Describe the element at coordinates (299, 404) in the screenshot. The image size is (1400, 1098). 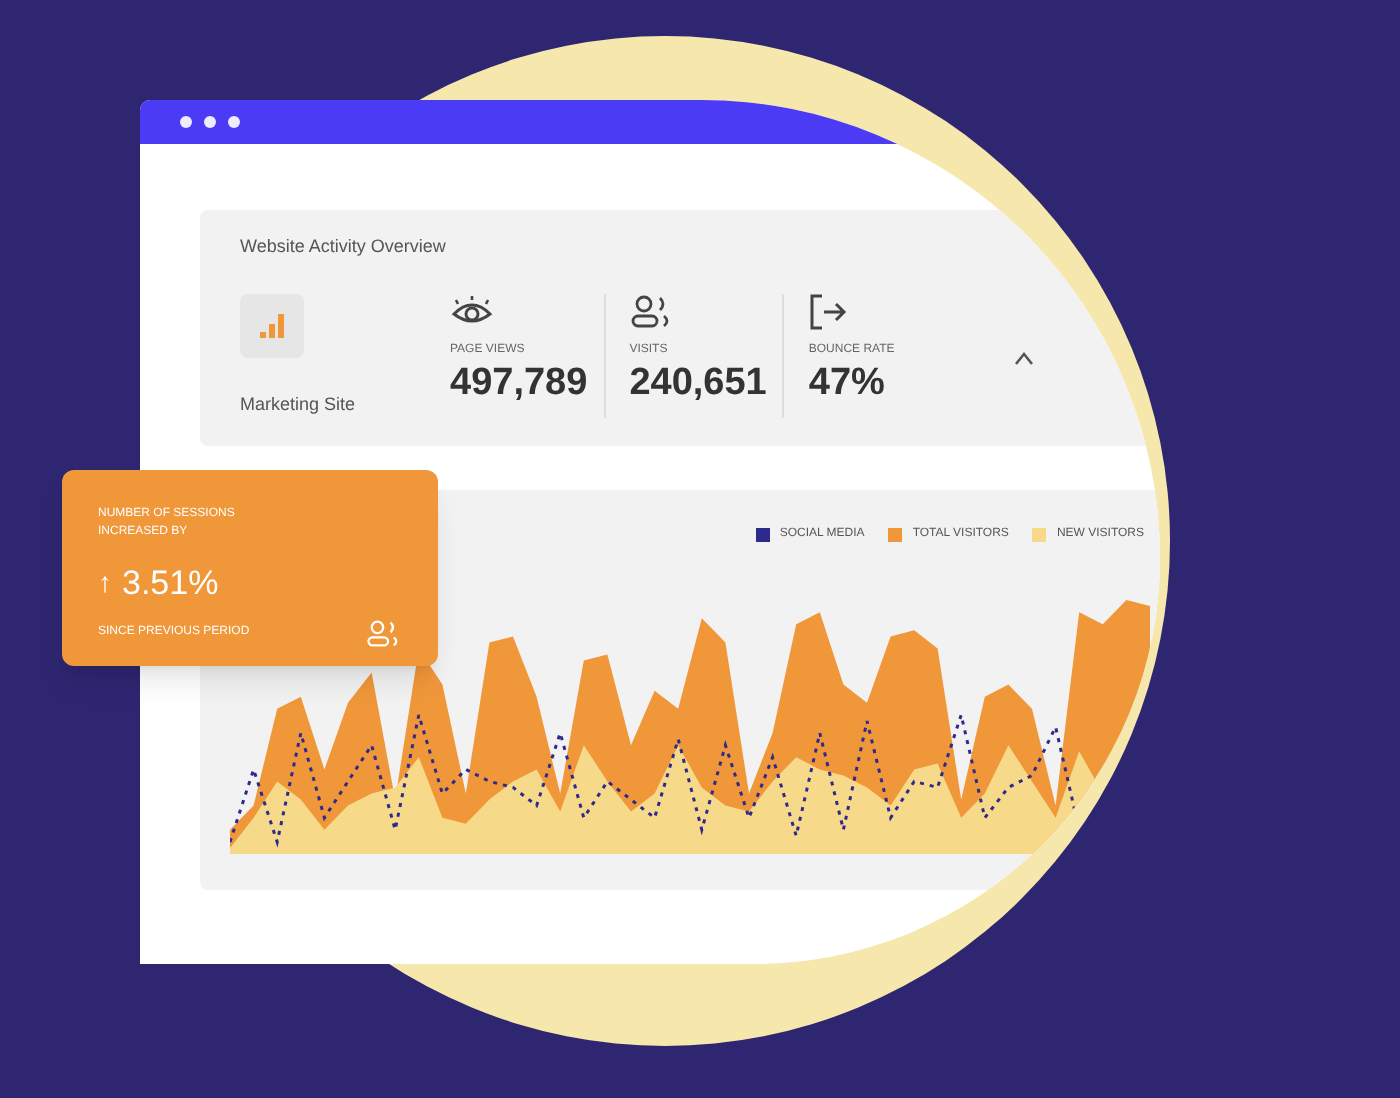
I see `site-name: Marketing Site` at that location.